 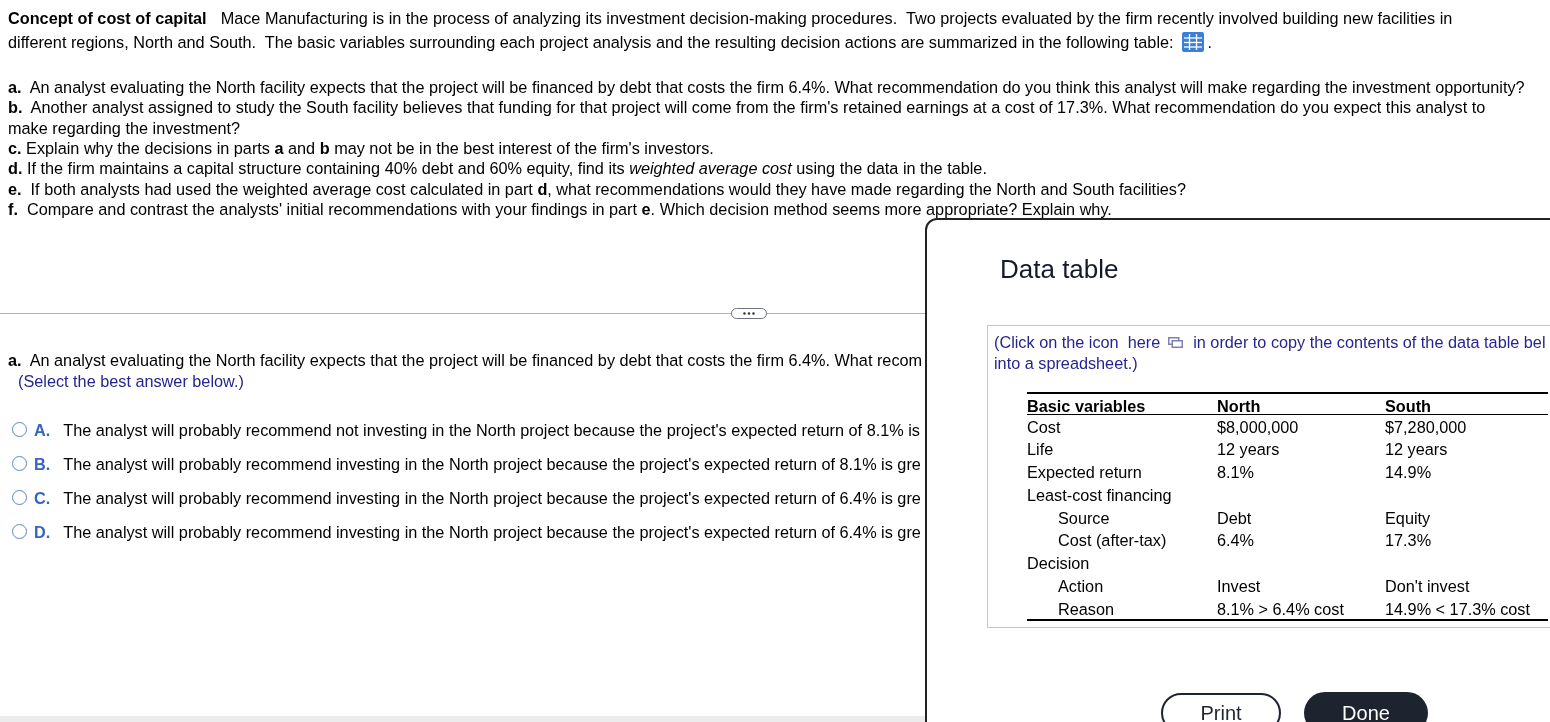 What do you see at coordinates (1081, 586) in the screenshot?
I see `row-label: Action` at bounding box center [1081, 586].